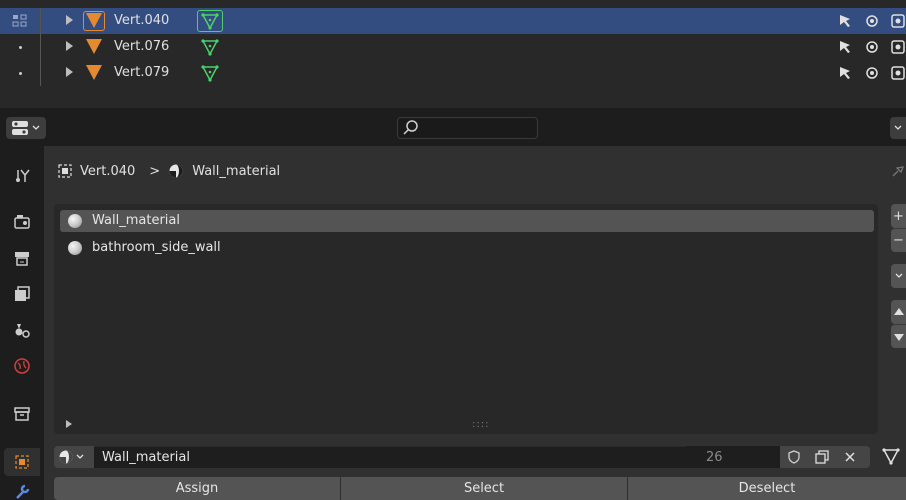  I want to click on tool-icon, so click(23, 175).